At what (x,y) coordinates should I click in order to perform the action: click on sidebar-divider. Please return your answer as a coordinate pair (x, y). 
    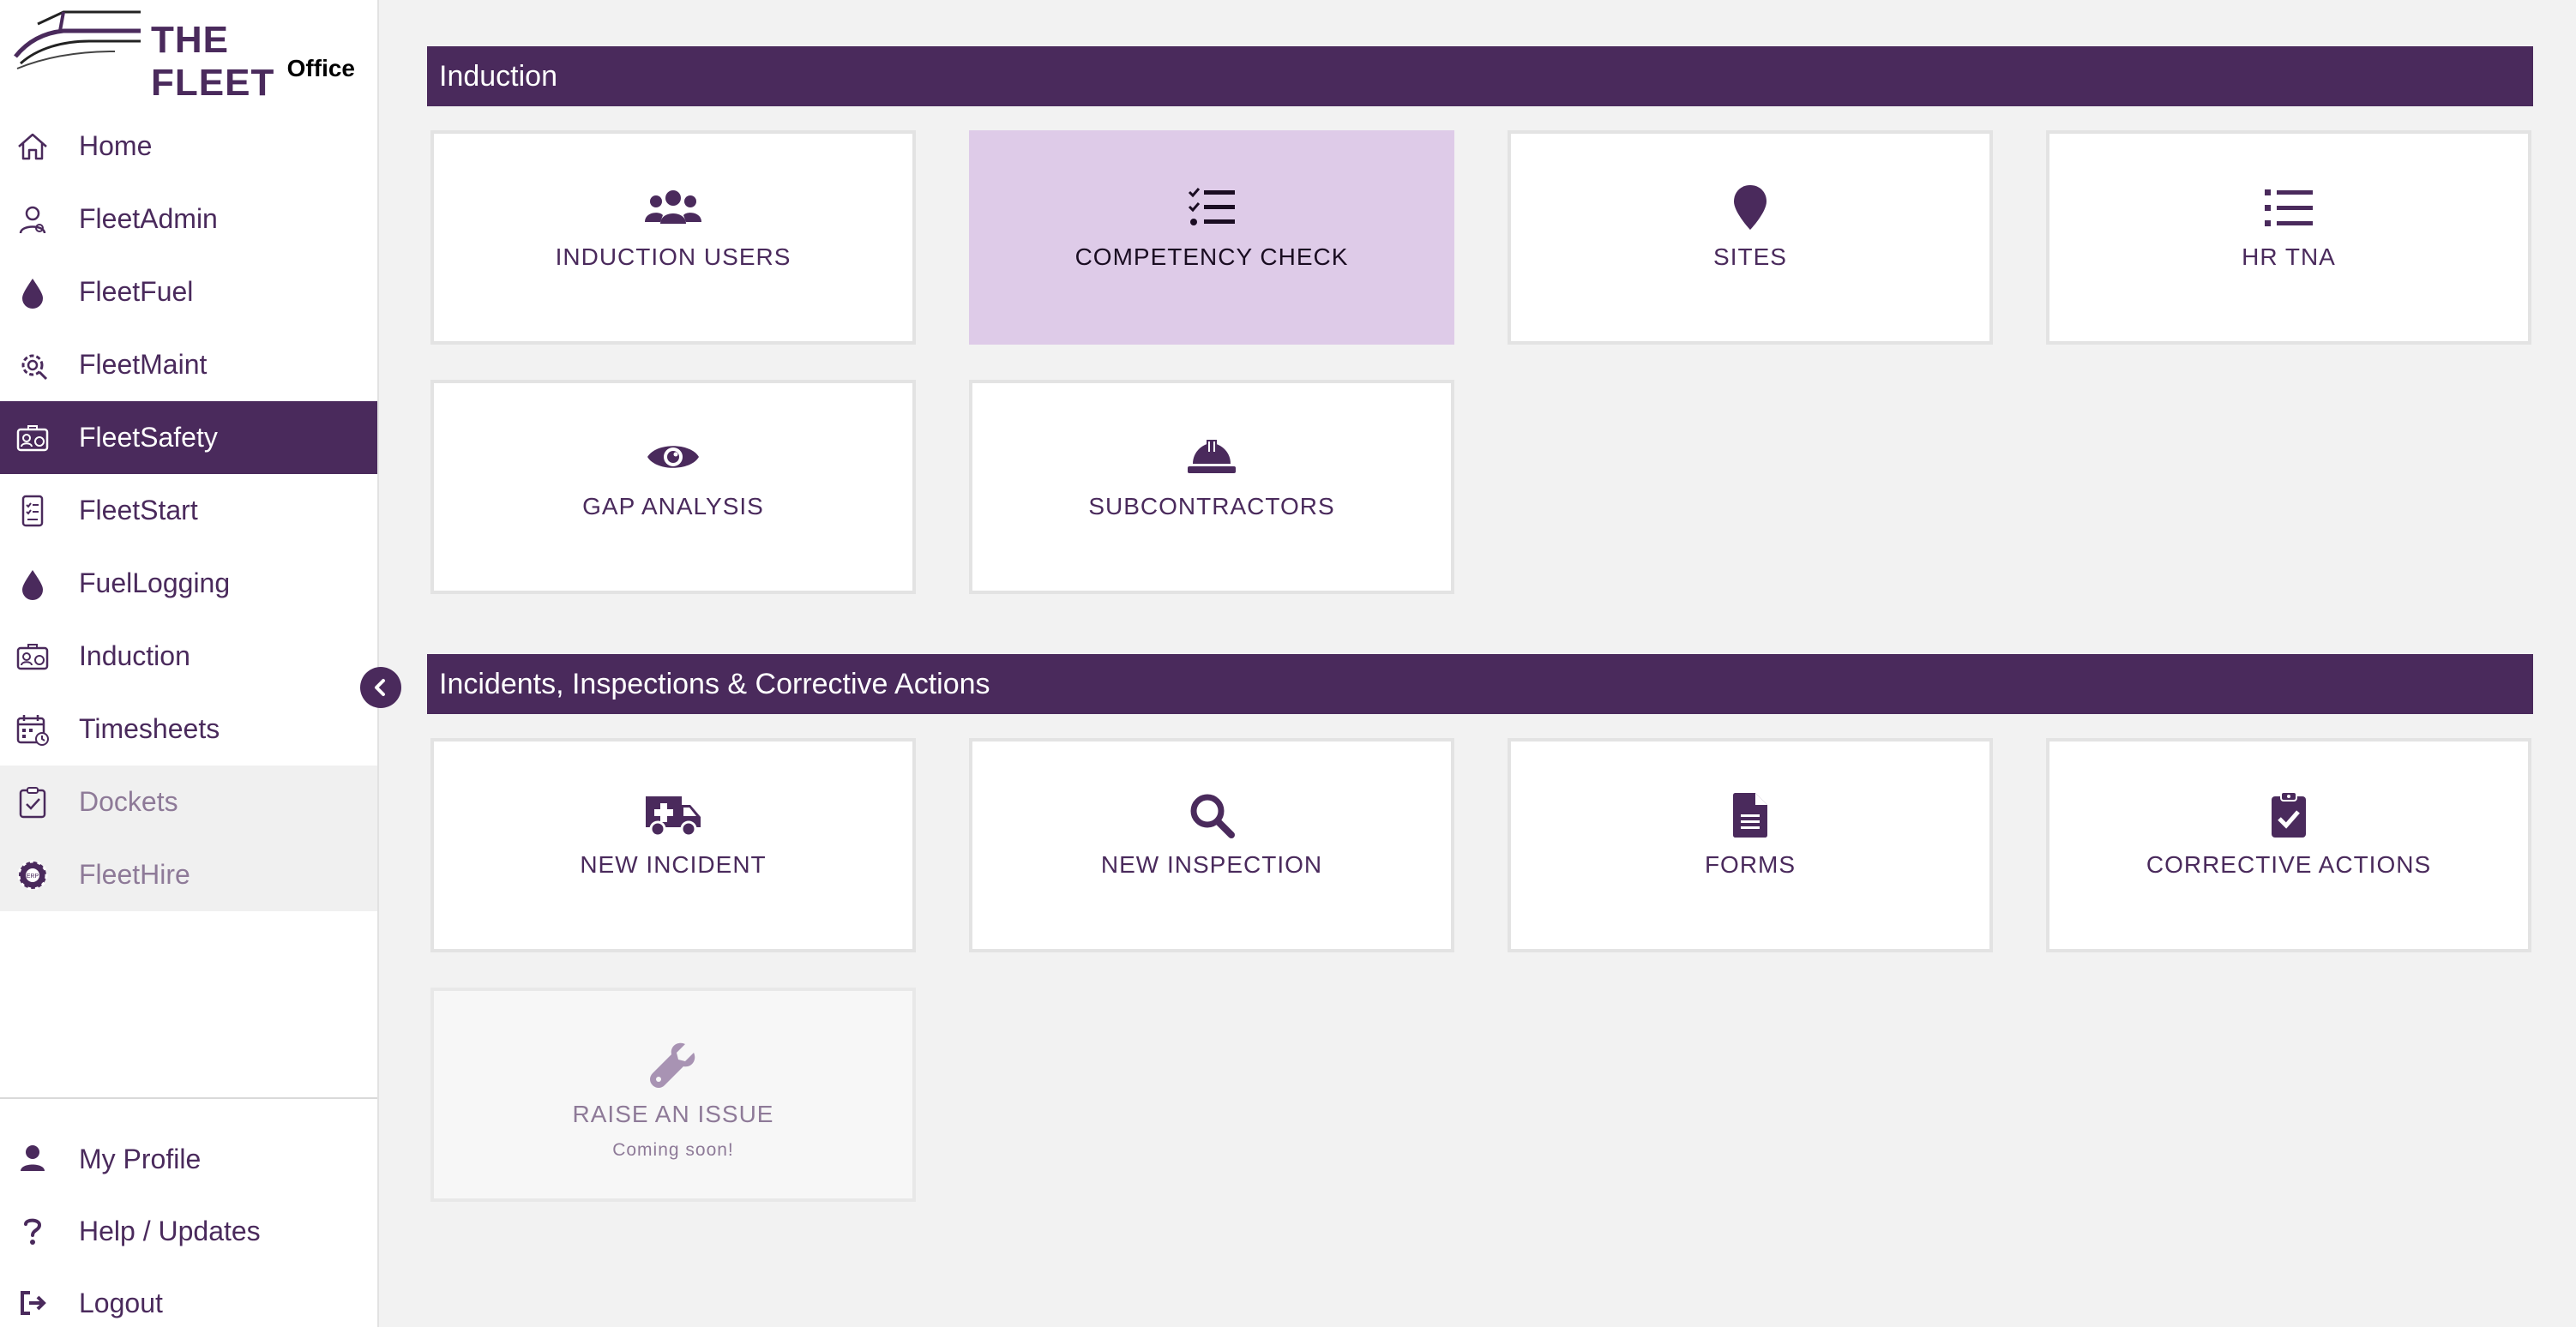
    Looking at the image, I should click on (188, 1098).